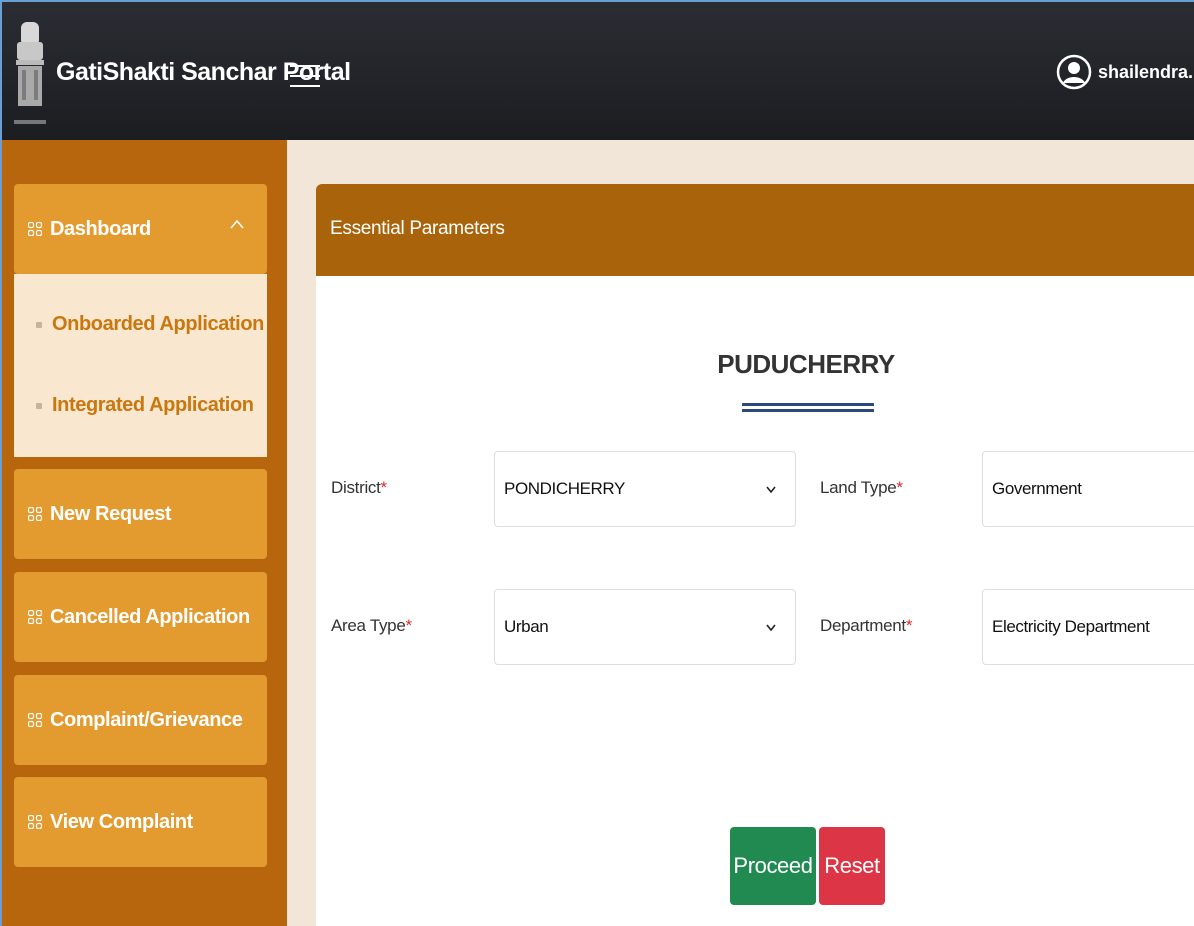 This screenshot has height=926, width=1194. Describe the element at coordinates (150, 616) in the screenshot. I see `sidebar-item-label: Cancelled Application` at that location.